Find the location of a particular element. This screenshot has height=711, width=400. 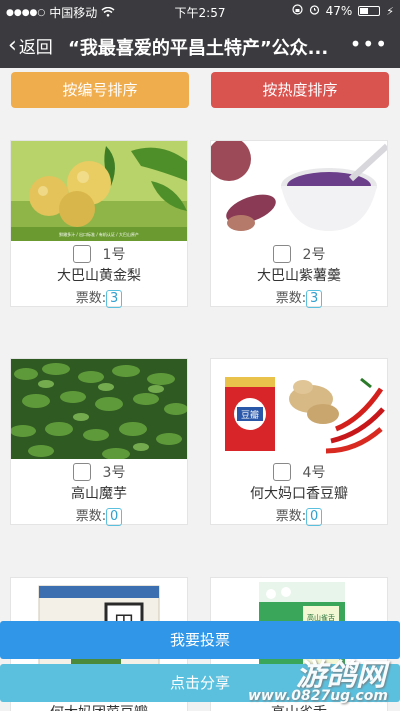

candidate-name: 大巴山黄金梨 is located at coordinates (99, 276).